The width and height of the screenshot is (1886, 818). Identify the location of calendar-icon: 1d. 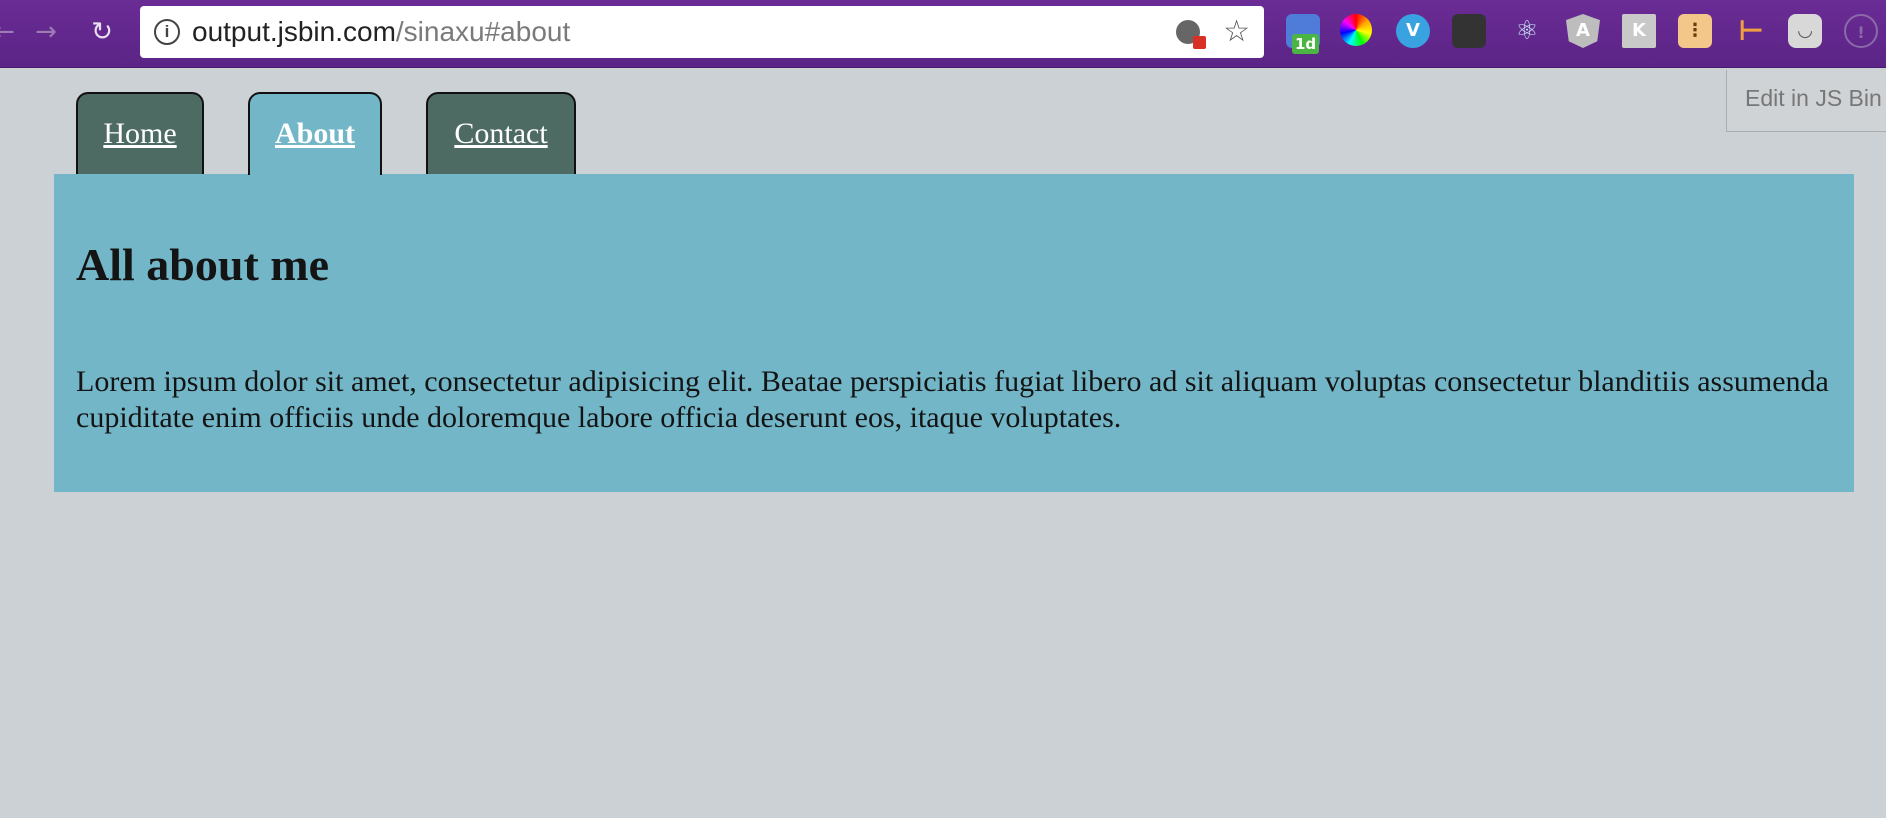
(1303, 34).